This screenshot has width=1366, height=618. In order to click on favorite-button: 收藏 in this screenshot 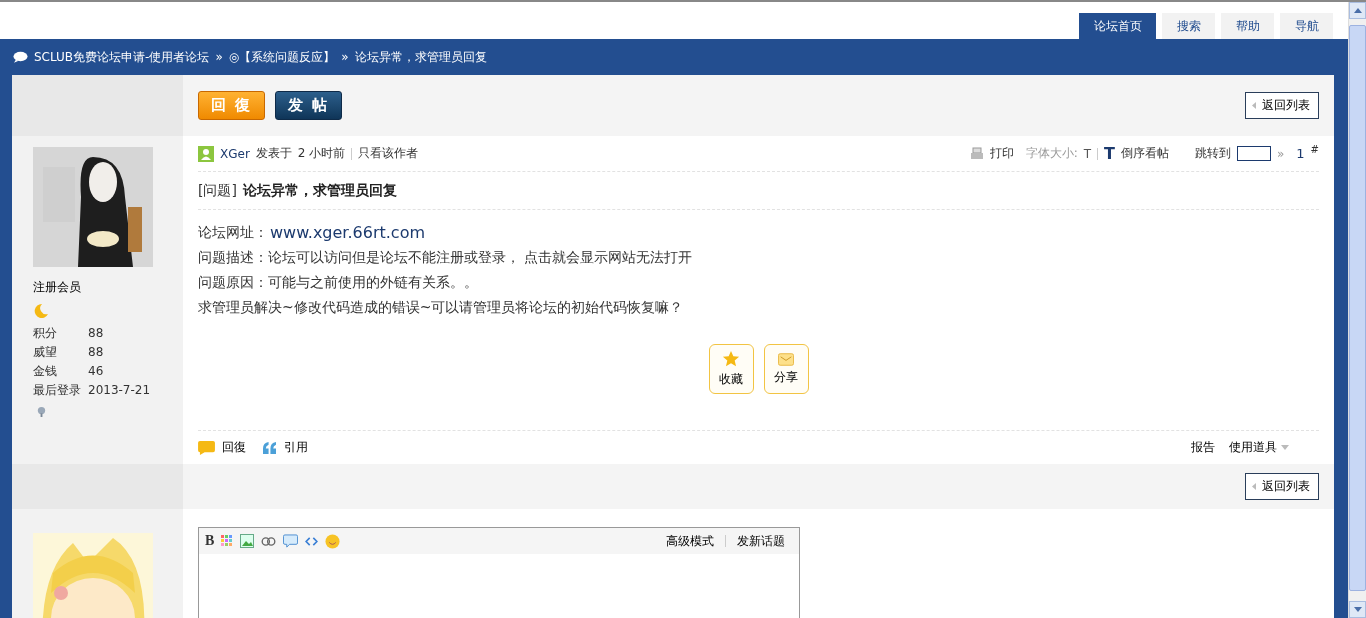, I will do `click(731, 369)`.